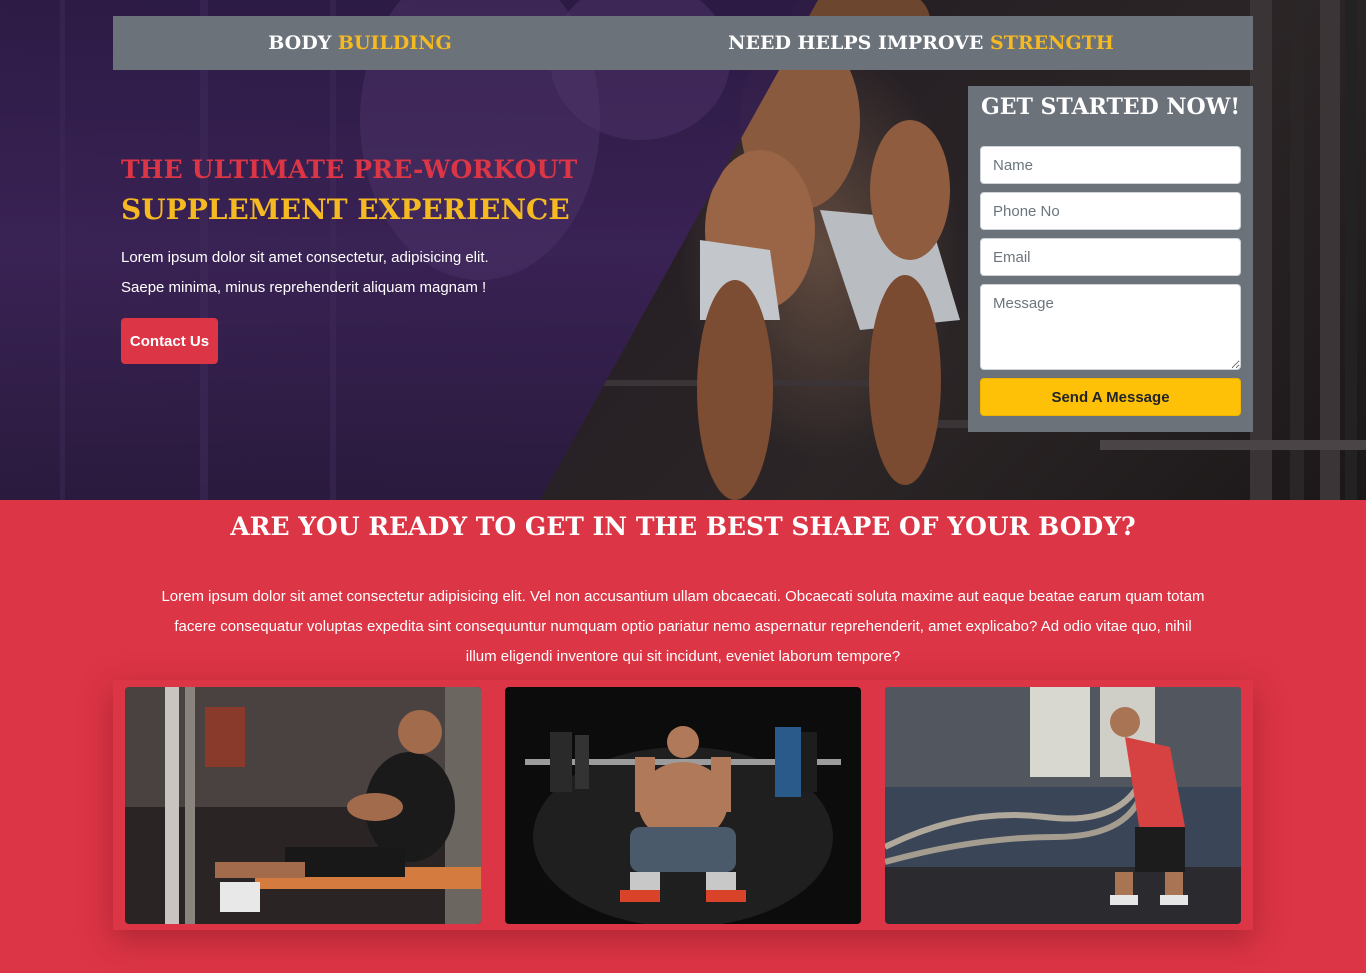 The width and height of the screenshot is (1366, 973). What do you see at coordinates (1110, 211) in the screenshot?
I see `phone-input` at bounding box center [1110, 211].